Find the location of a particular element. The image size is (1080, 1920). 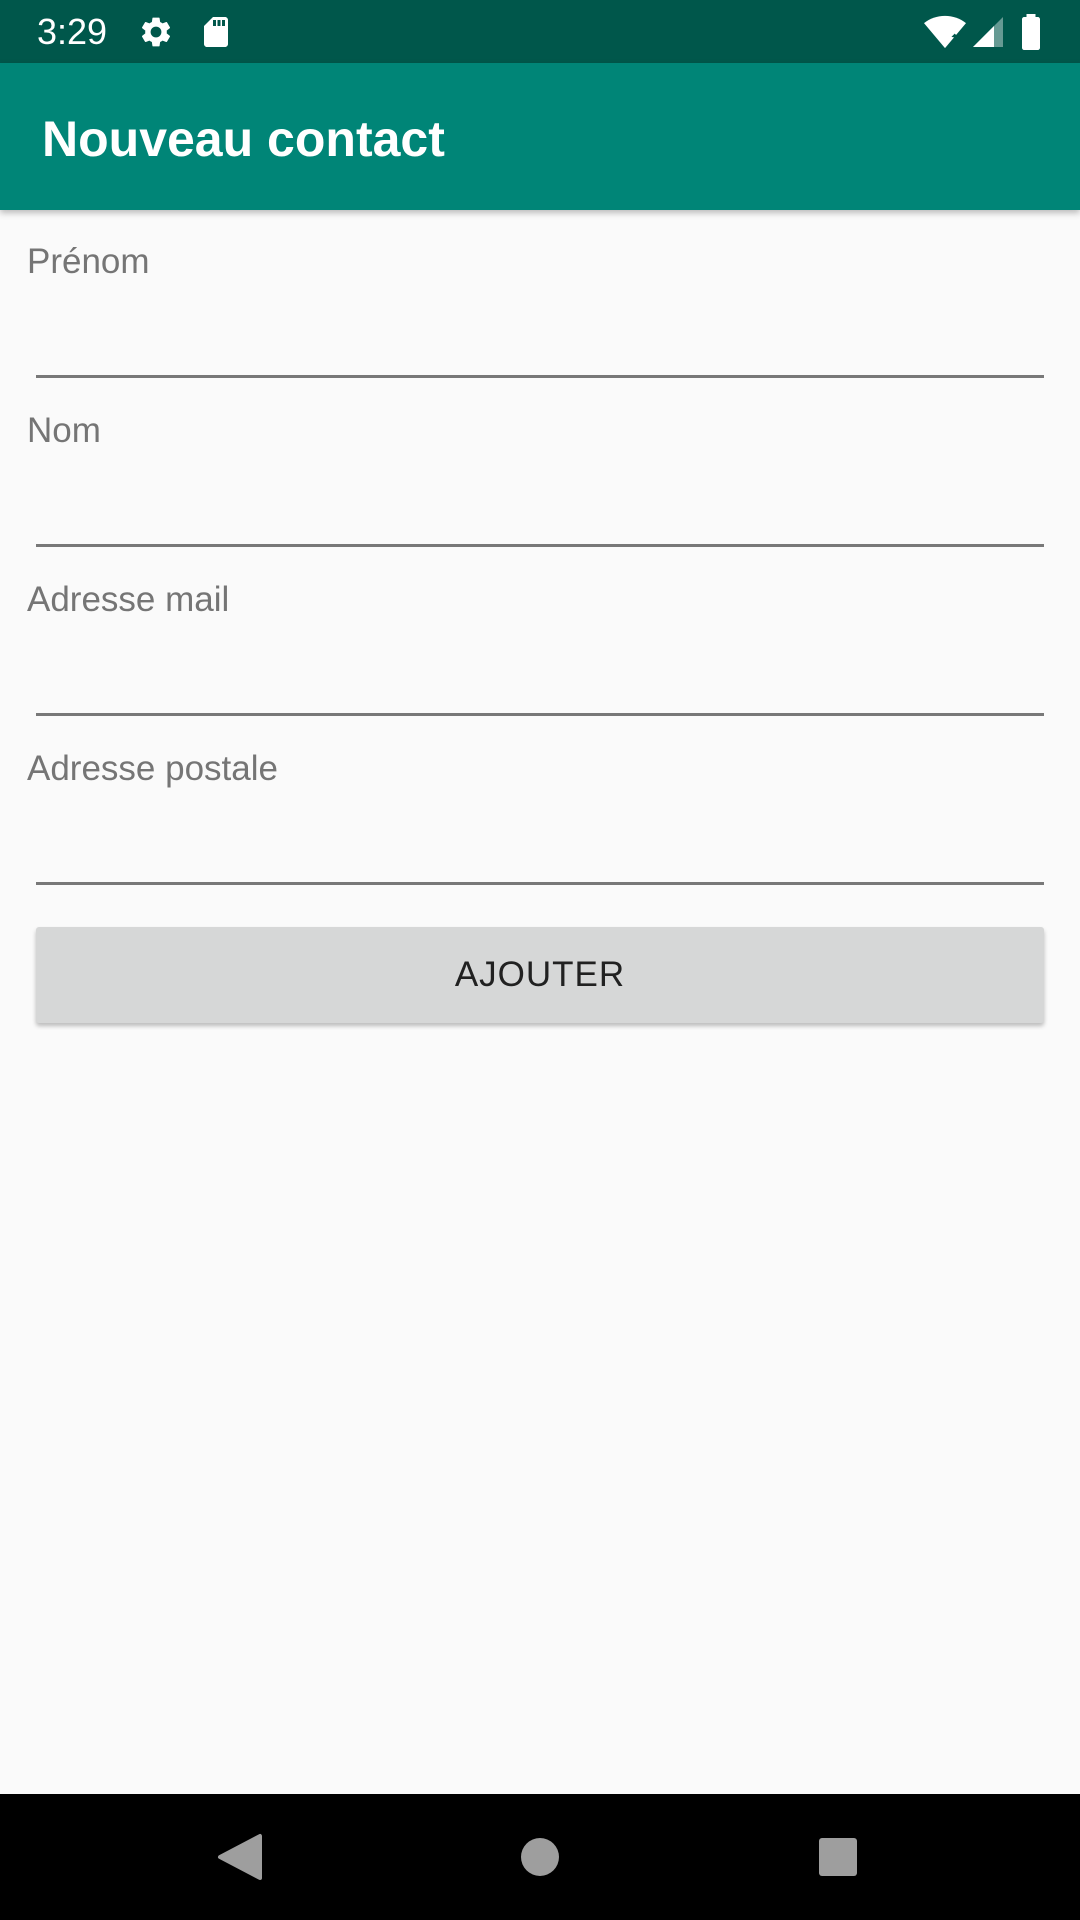

home-icon is located at coordinates (540, 1857).